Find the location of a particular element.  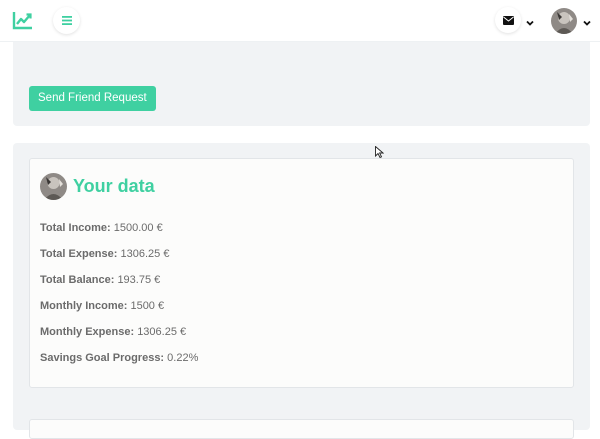

menu-toggle-button is located at coordinates (66, 20).